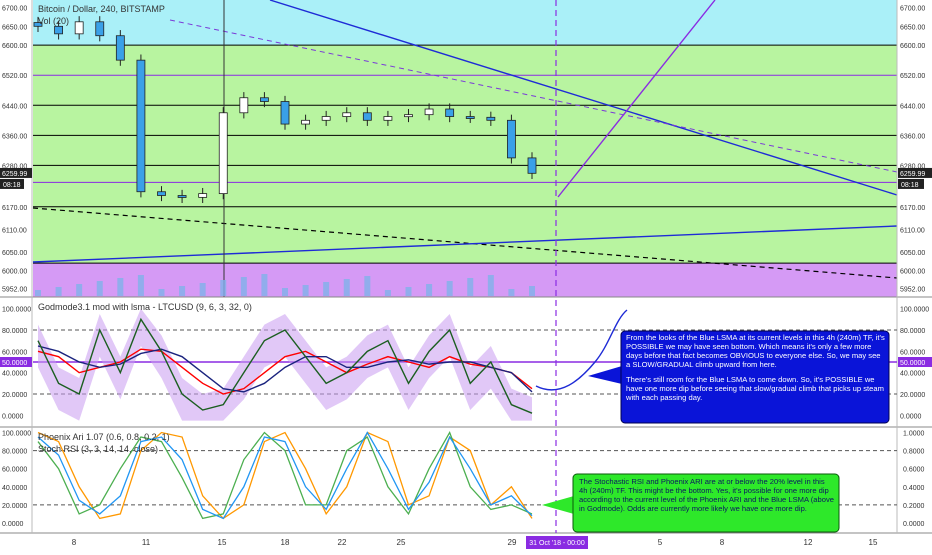 The height and width of the screenshot is (555, 932). Describe the element at coordinates (14, 174) in the screenshot. I see `last-price-left: 6259.99` at that location.